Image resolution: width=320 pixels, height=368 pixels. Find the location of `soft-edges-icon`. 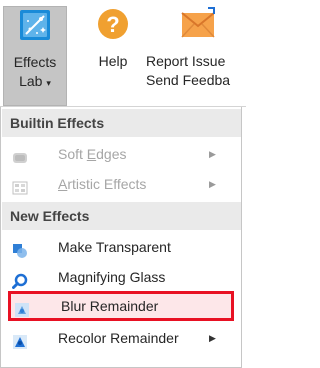

soft-edges-icon is located at coordinates (20, 154).